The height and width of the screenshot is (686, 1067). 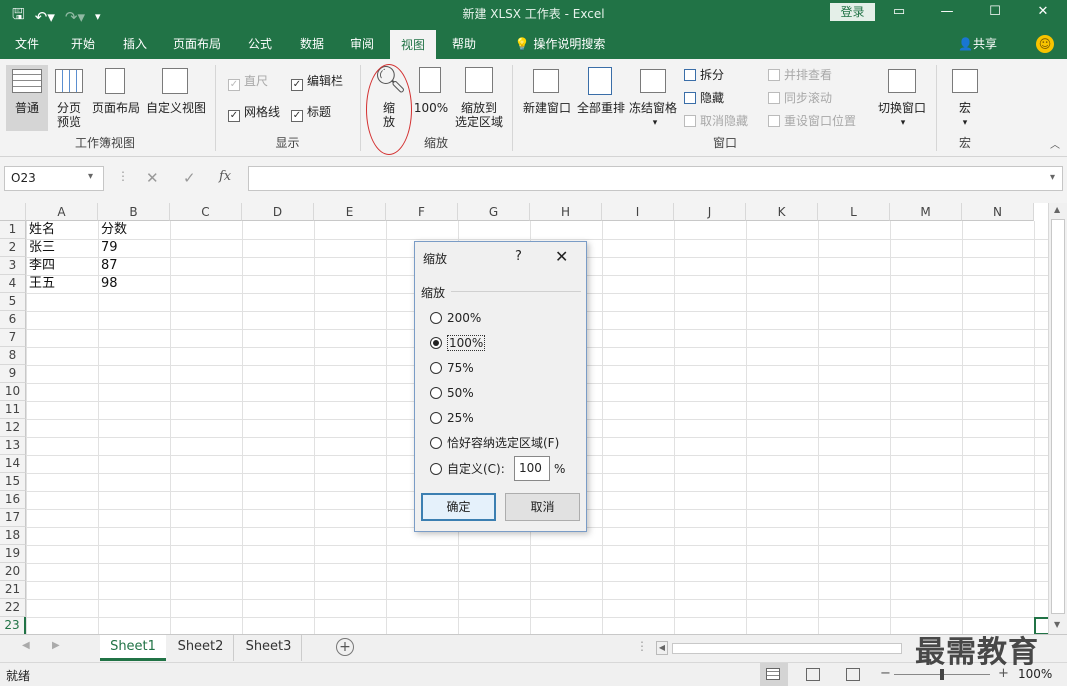 What do you see at coordinates (13, 428) in the screenshot?
I see `row-header: 12` at bounding box center [13, 428].